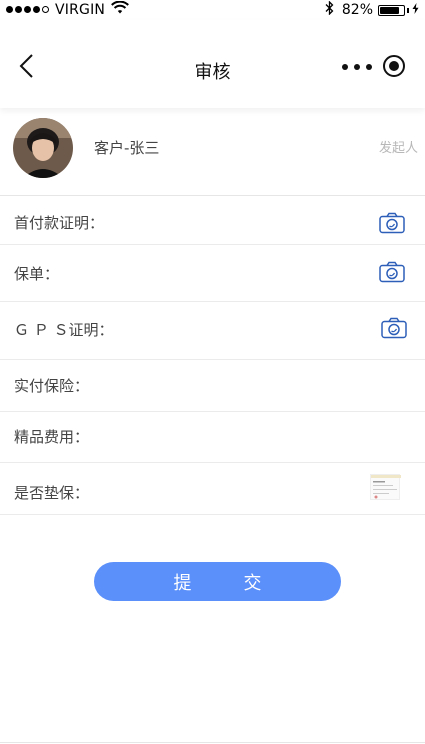 Image resolution: width=425 pixels, height=744 pixels. Describe the element at coordinates (127, 148) in the screenshot. I see `customer-name: 客户-张三` at that location.